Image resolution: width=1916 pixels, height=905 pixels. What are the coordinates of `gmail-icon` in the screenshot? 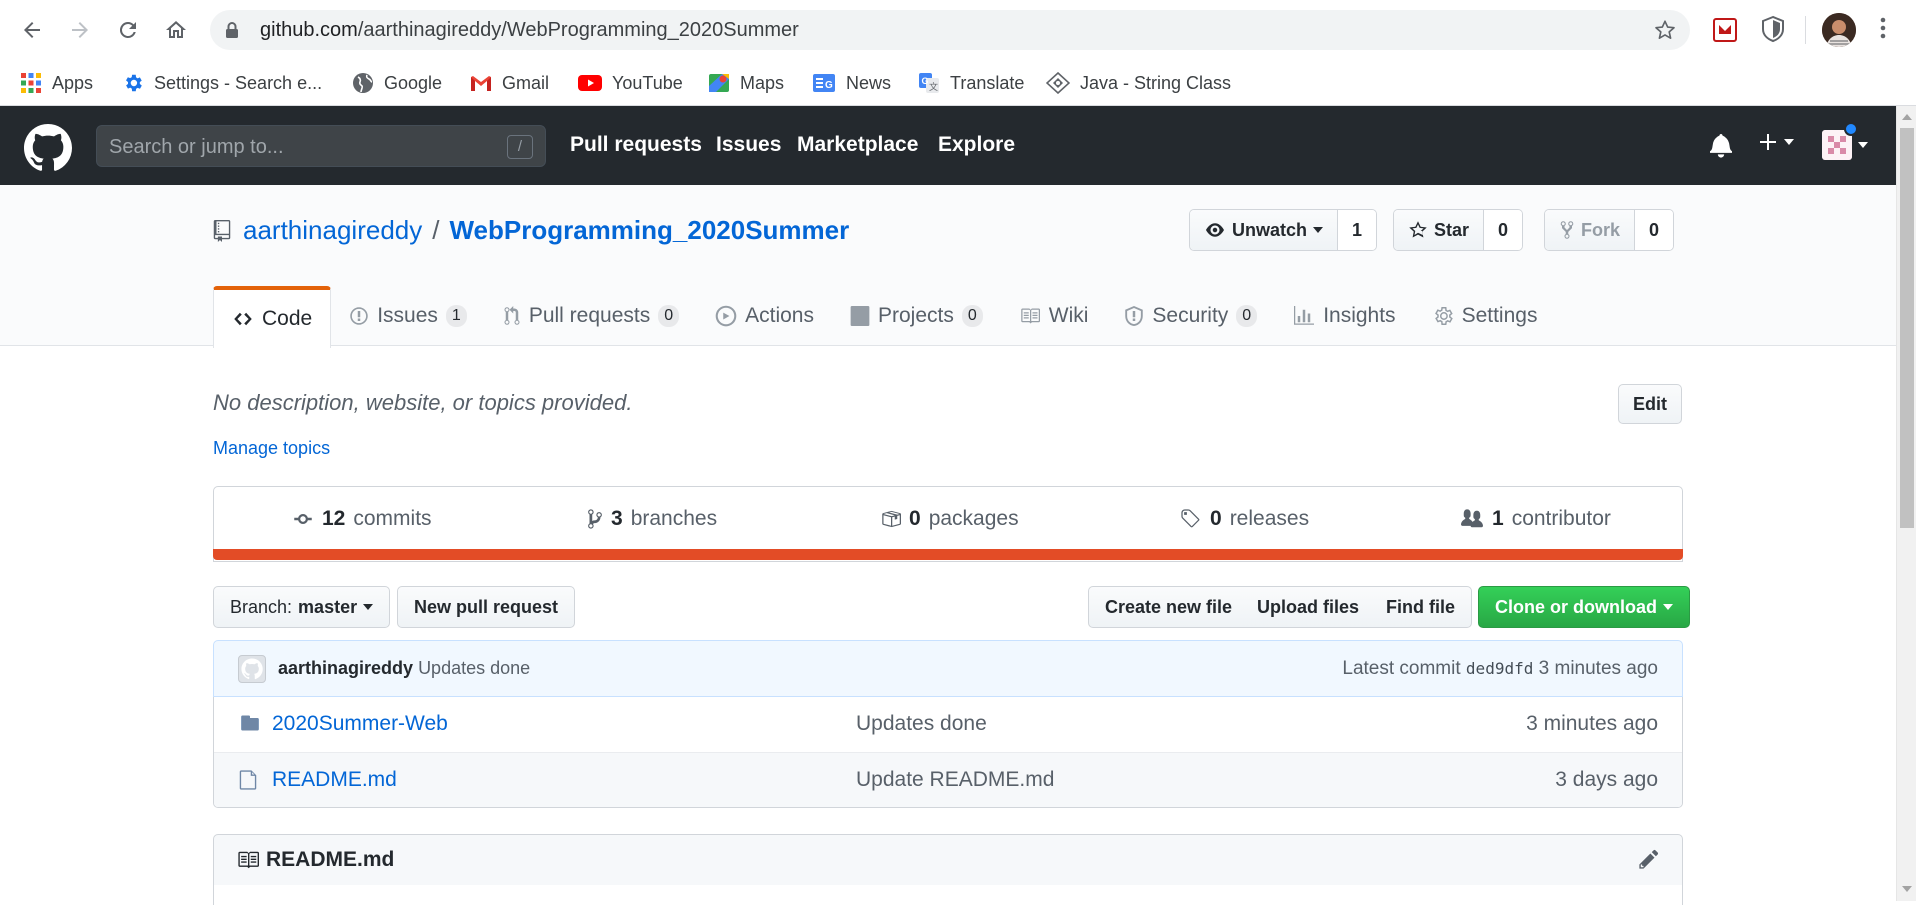 It's located at (481, 83).